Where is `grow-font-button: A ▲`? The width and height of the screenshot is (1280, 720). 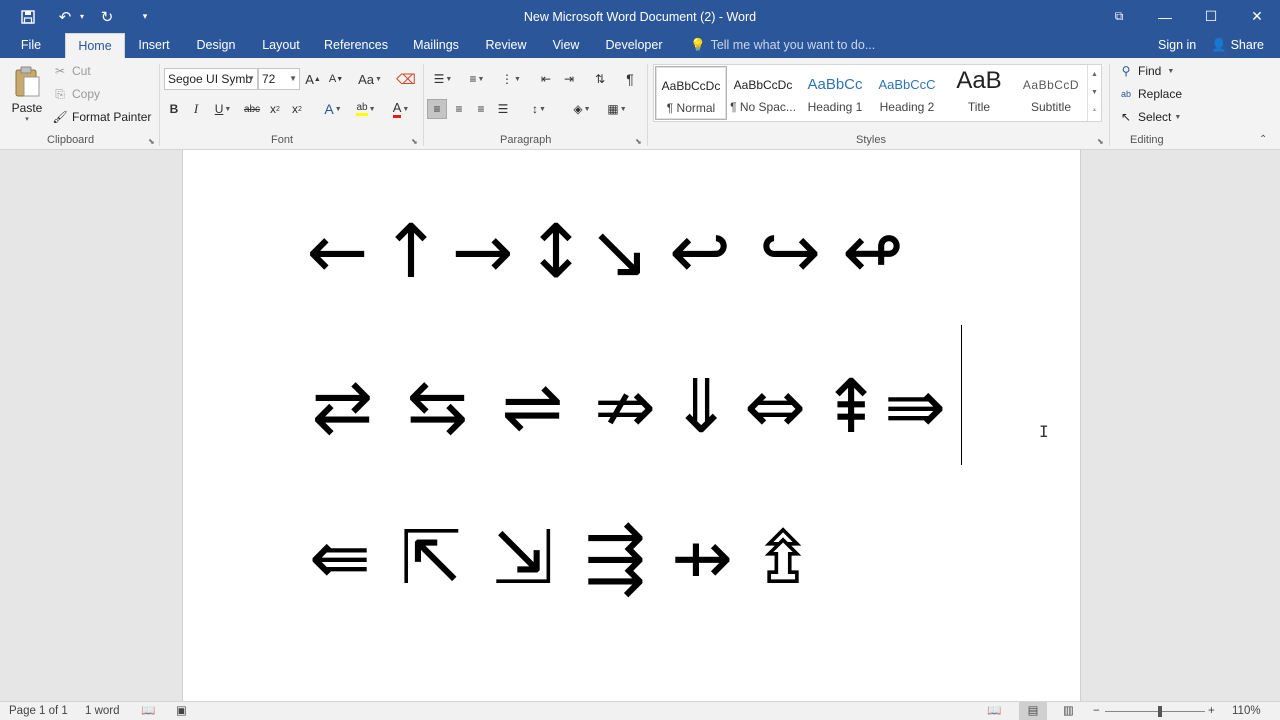
grow-font-button: A ▲ is located at coordinates (313, 79).